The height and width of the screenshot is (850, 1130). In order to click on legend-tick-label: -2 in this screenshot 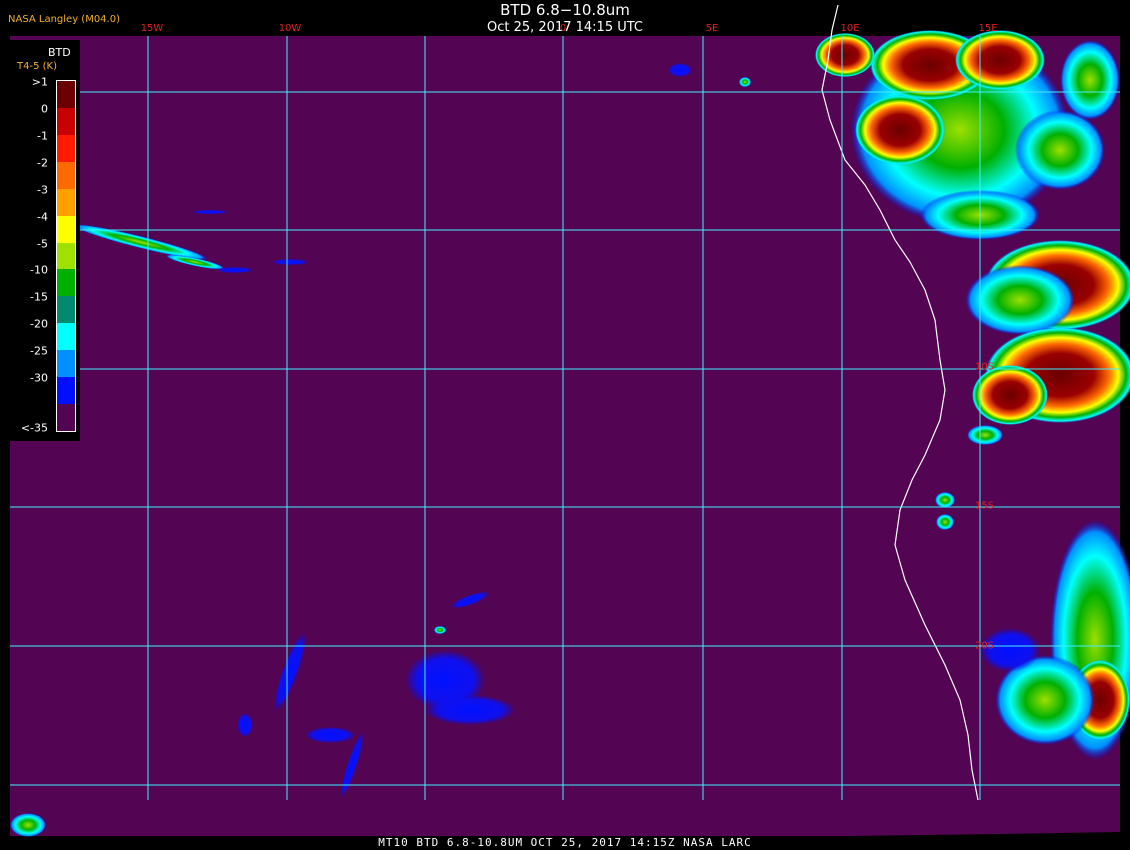, I will do `click(42, 163)`.